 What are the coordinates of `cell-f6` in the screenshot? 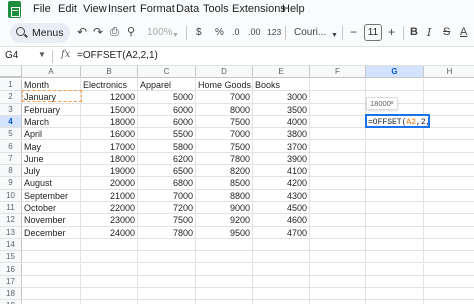 It's located at (338, 146).